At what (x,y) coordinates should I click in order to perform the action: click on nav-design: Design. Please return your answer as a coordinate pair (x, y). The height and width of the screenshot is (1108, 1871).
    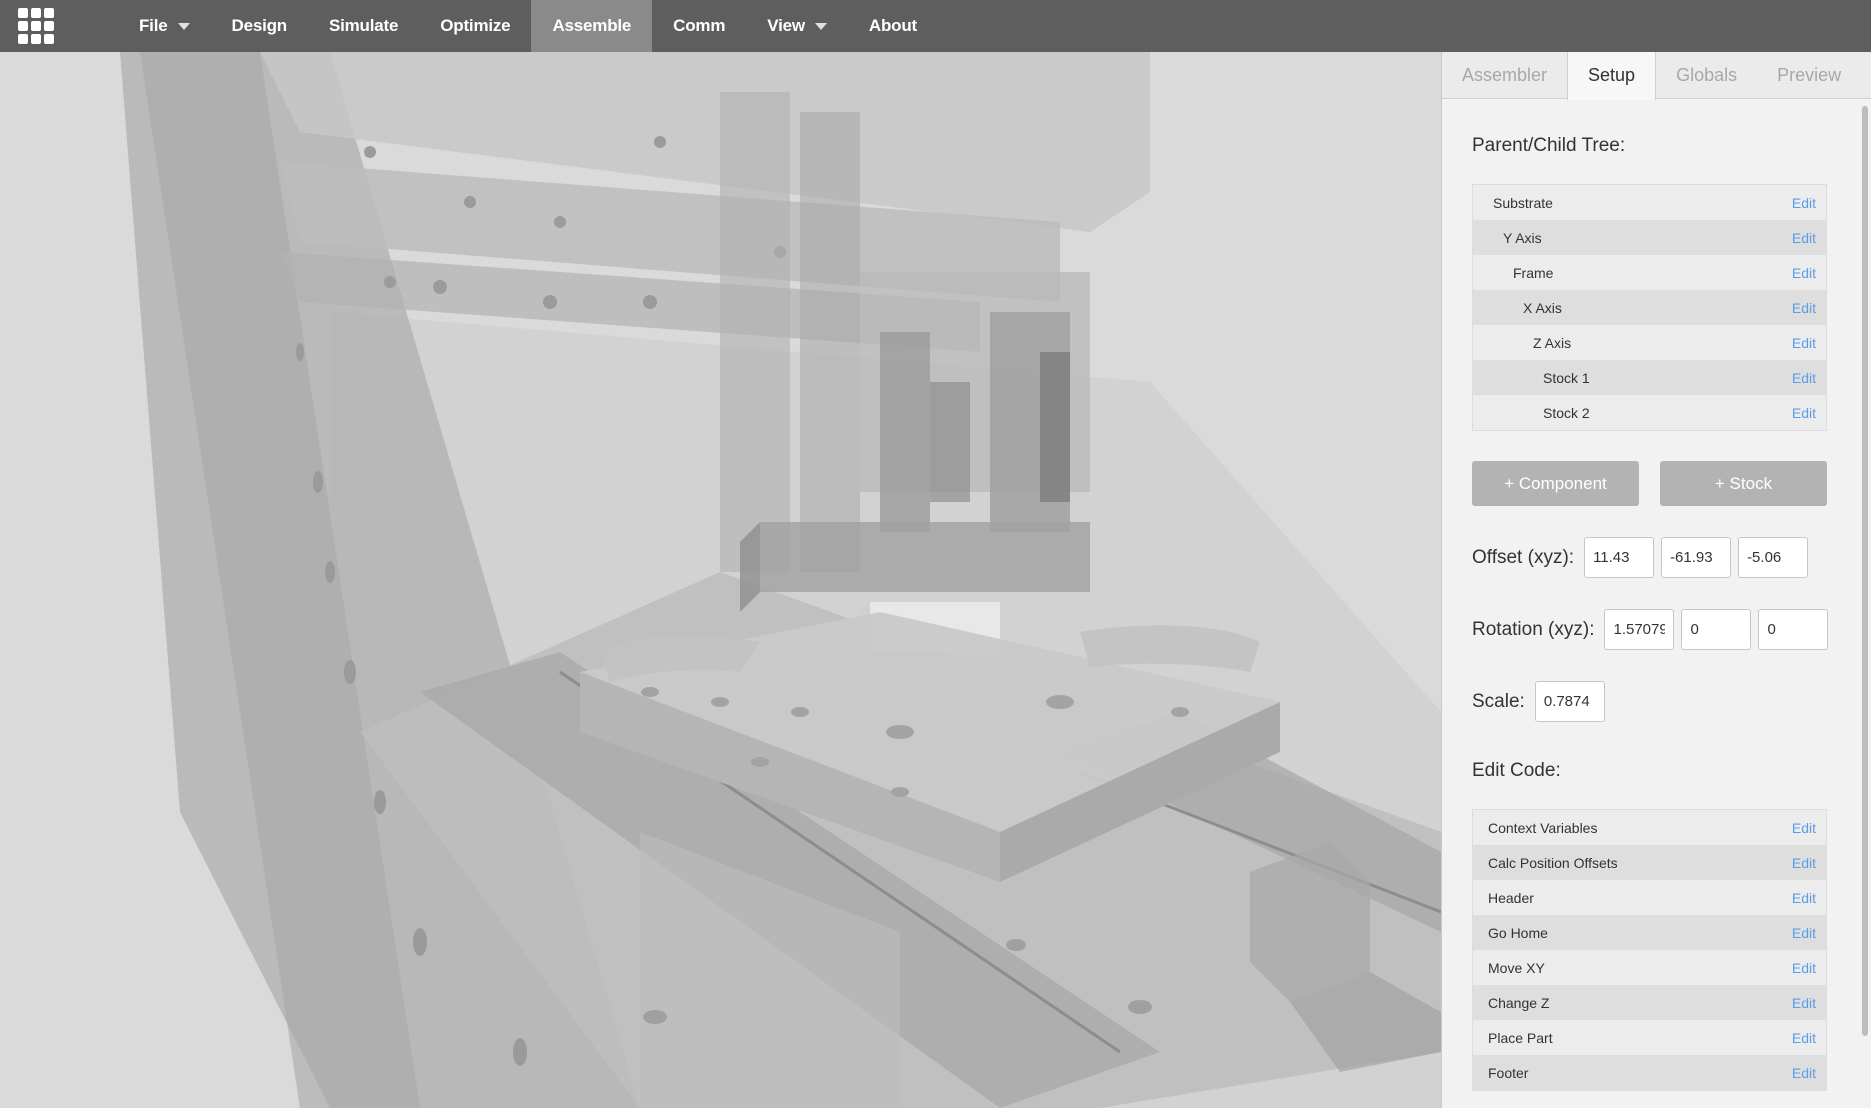
    Looking at the image, I should click on (259, 26).